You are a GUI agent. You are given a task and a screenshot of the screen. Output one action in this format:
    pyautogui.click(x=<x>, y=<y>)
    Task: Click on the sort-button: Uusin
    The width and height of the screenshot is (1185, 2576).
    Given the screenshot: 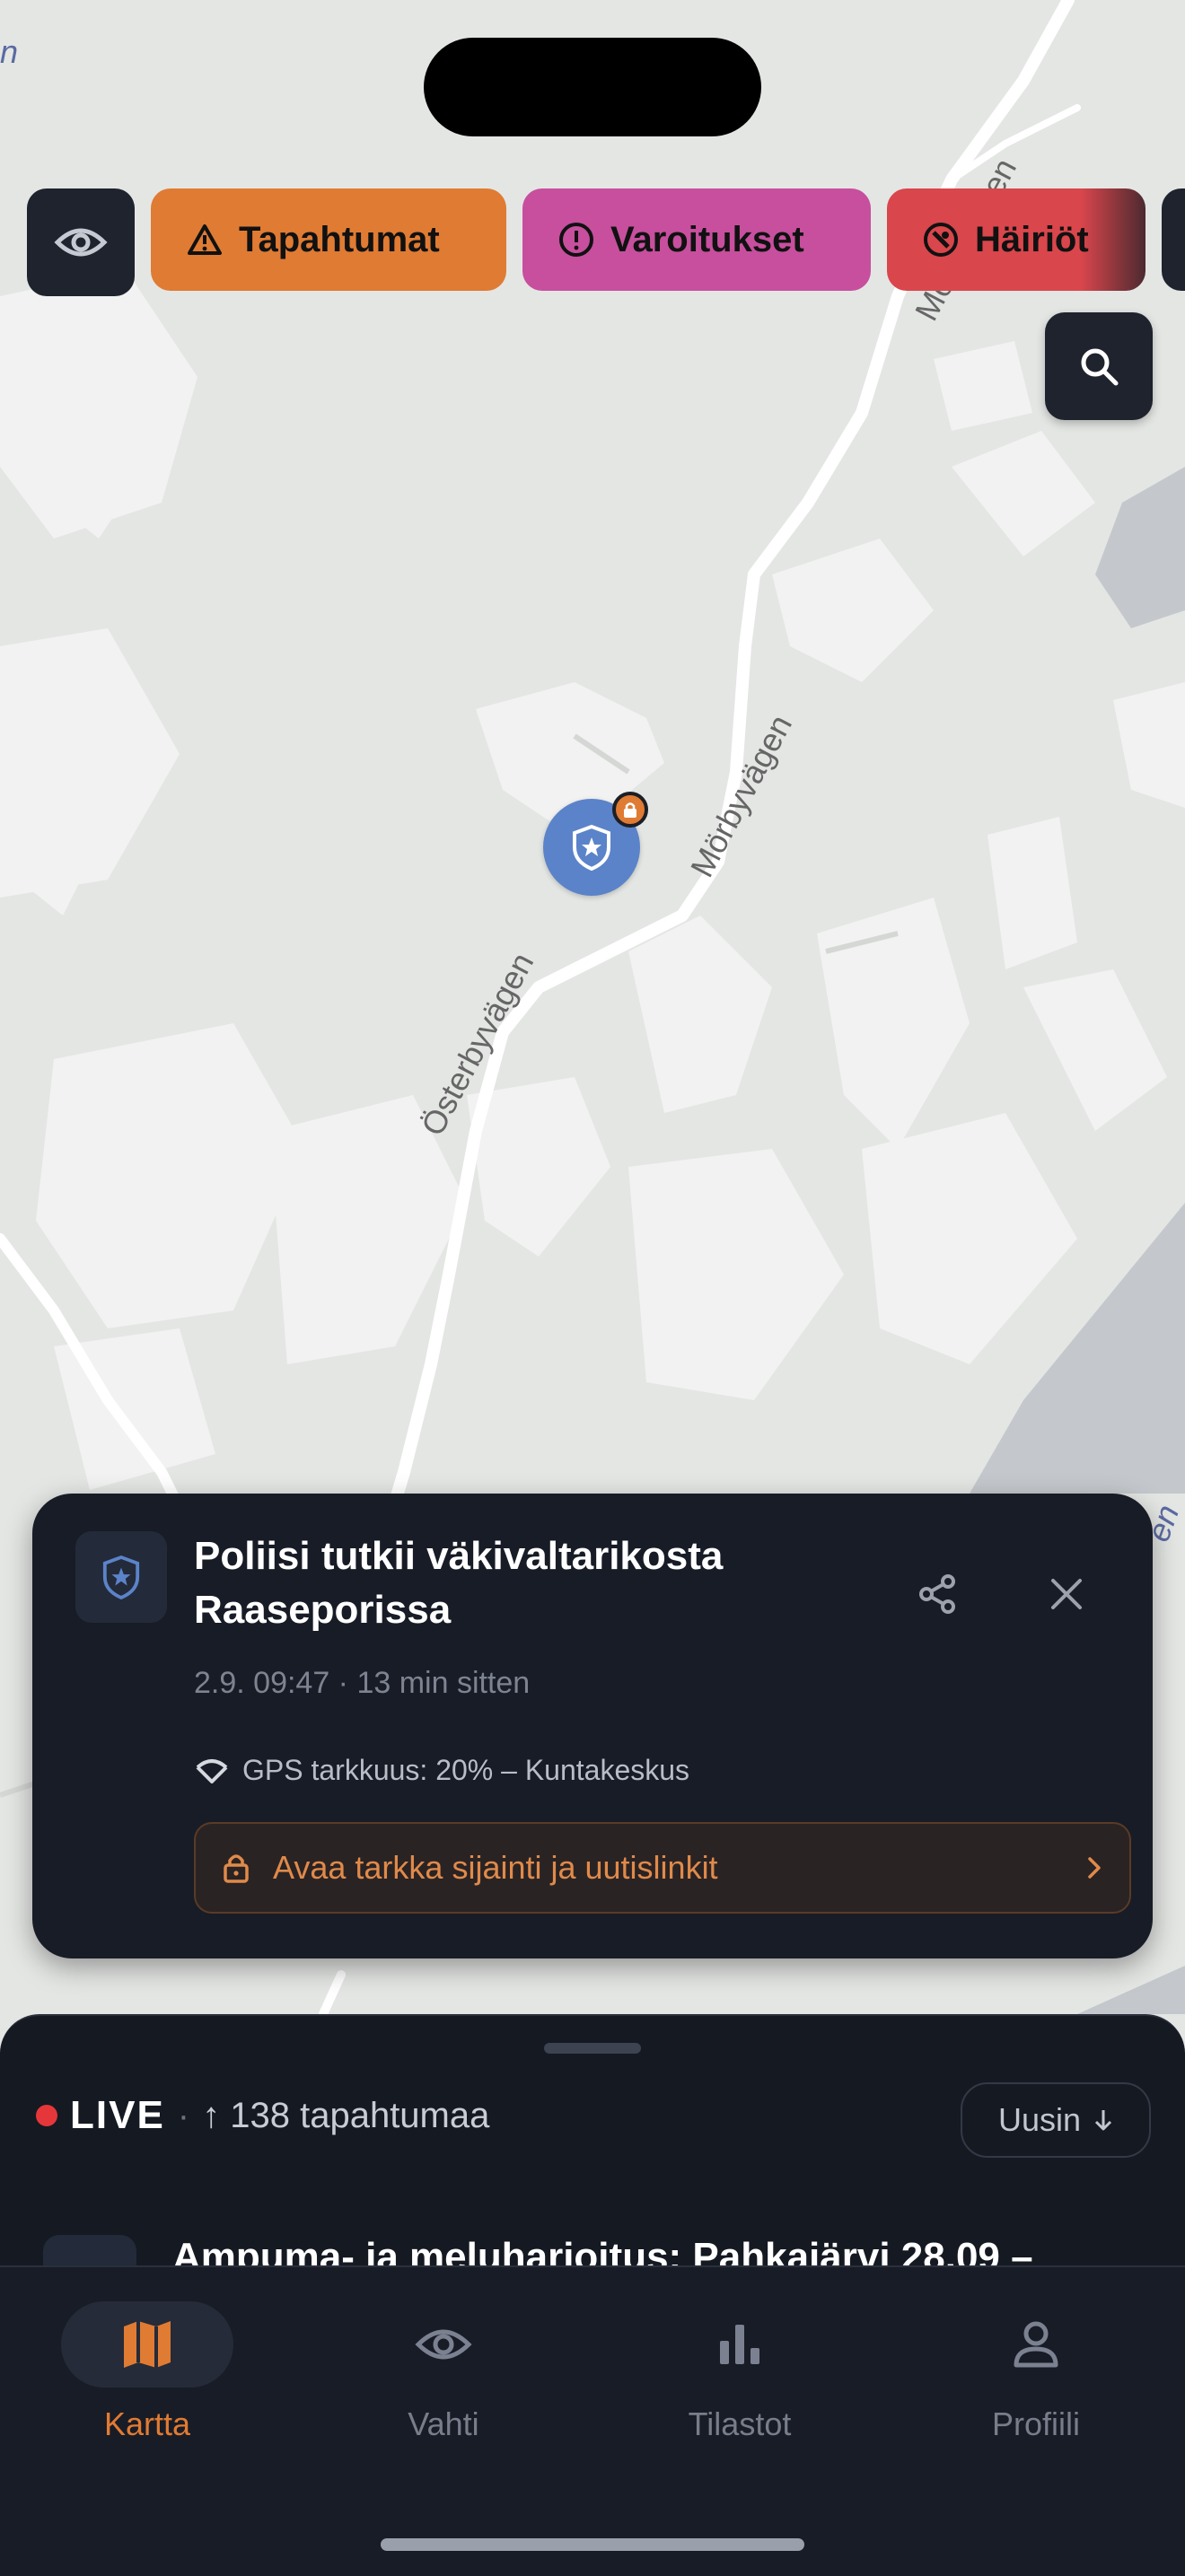 What is the action you would take?
    pyautogui.click(x=1056, y=2120)
    